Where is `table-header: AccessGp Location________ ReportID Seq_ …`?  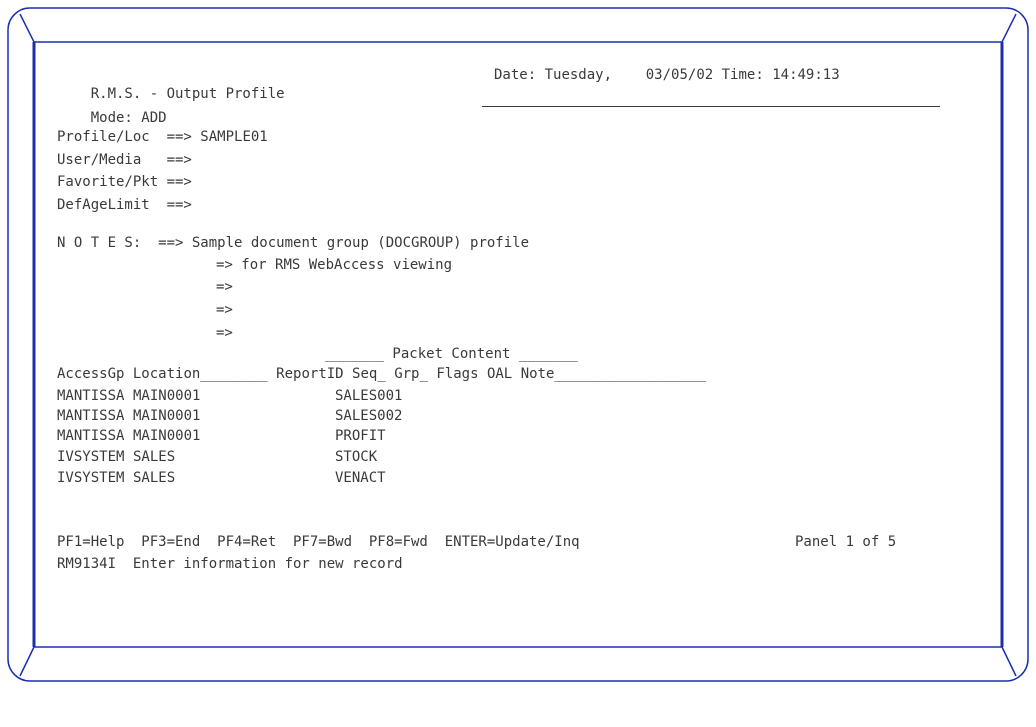
table-header: AccessGp Location________ ReportID Seq_ … is located at coordinates (381, 374).